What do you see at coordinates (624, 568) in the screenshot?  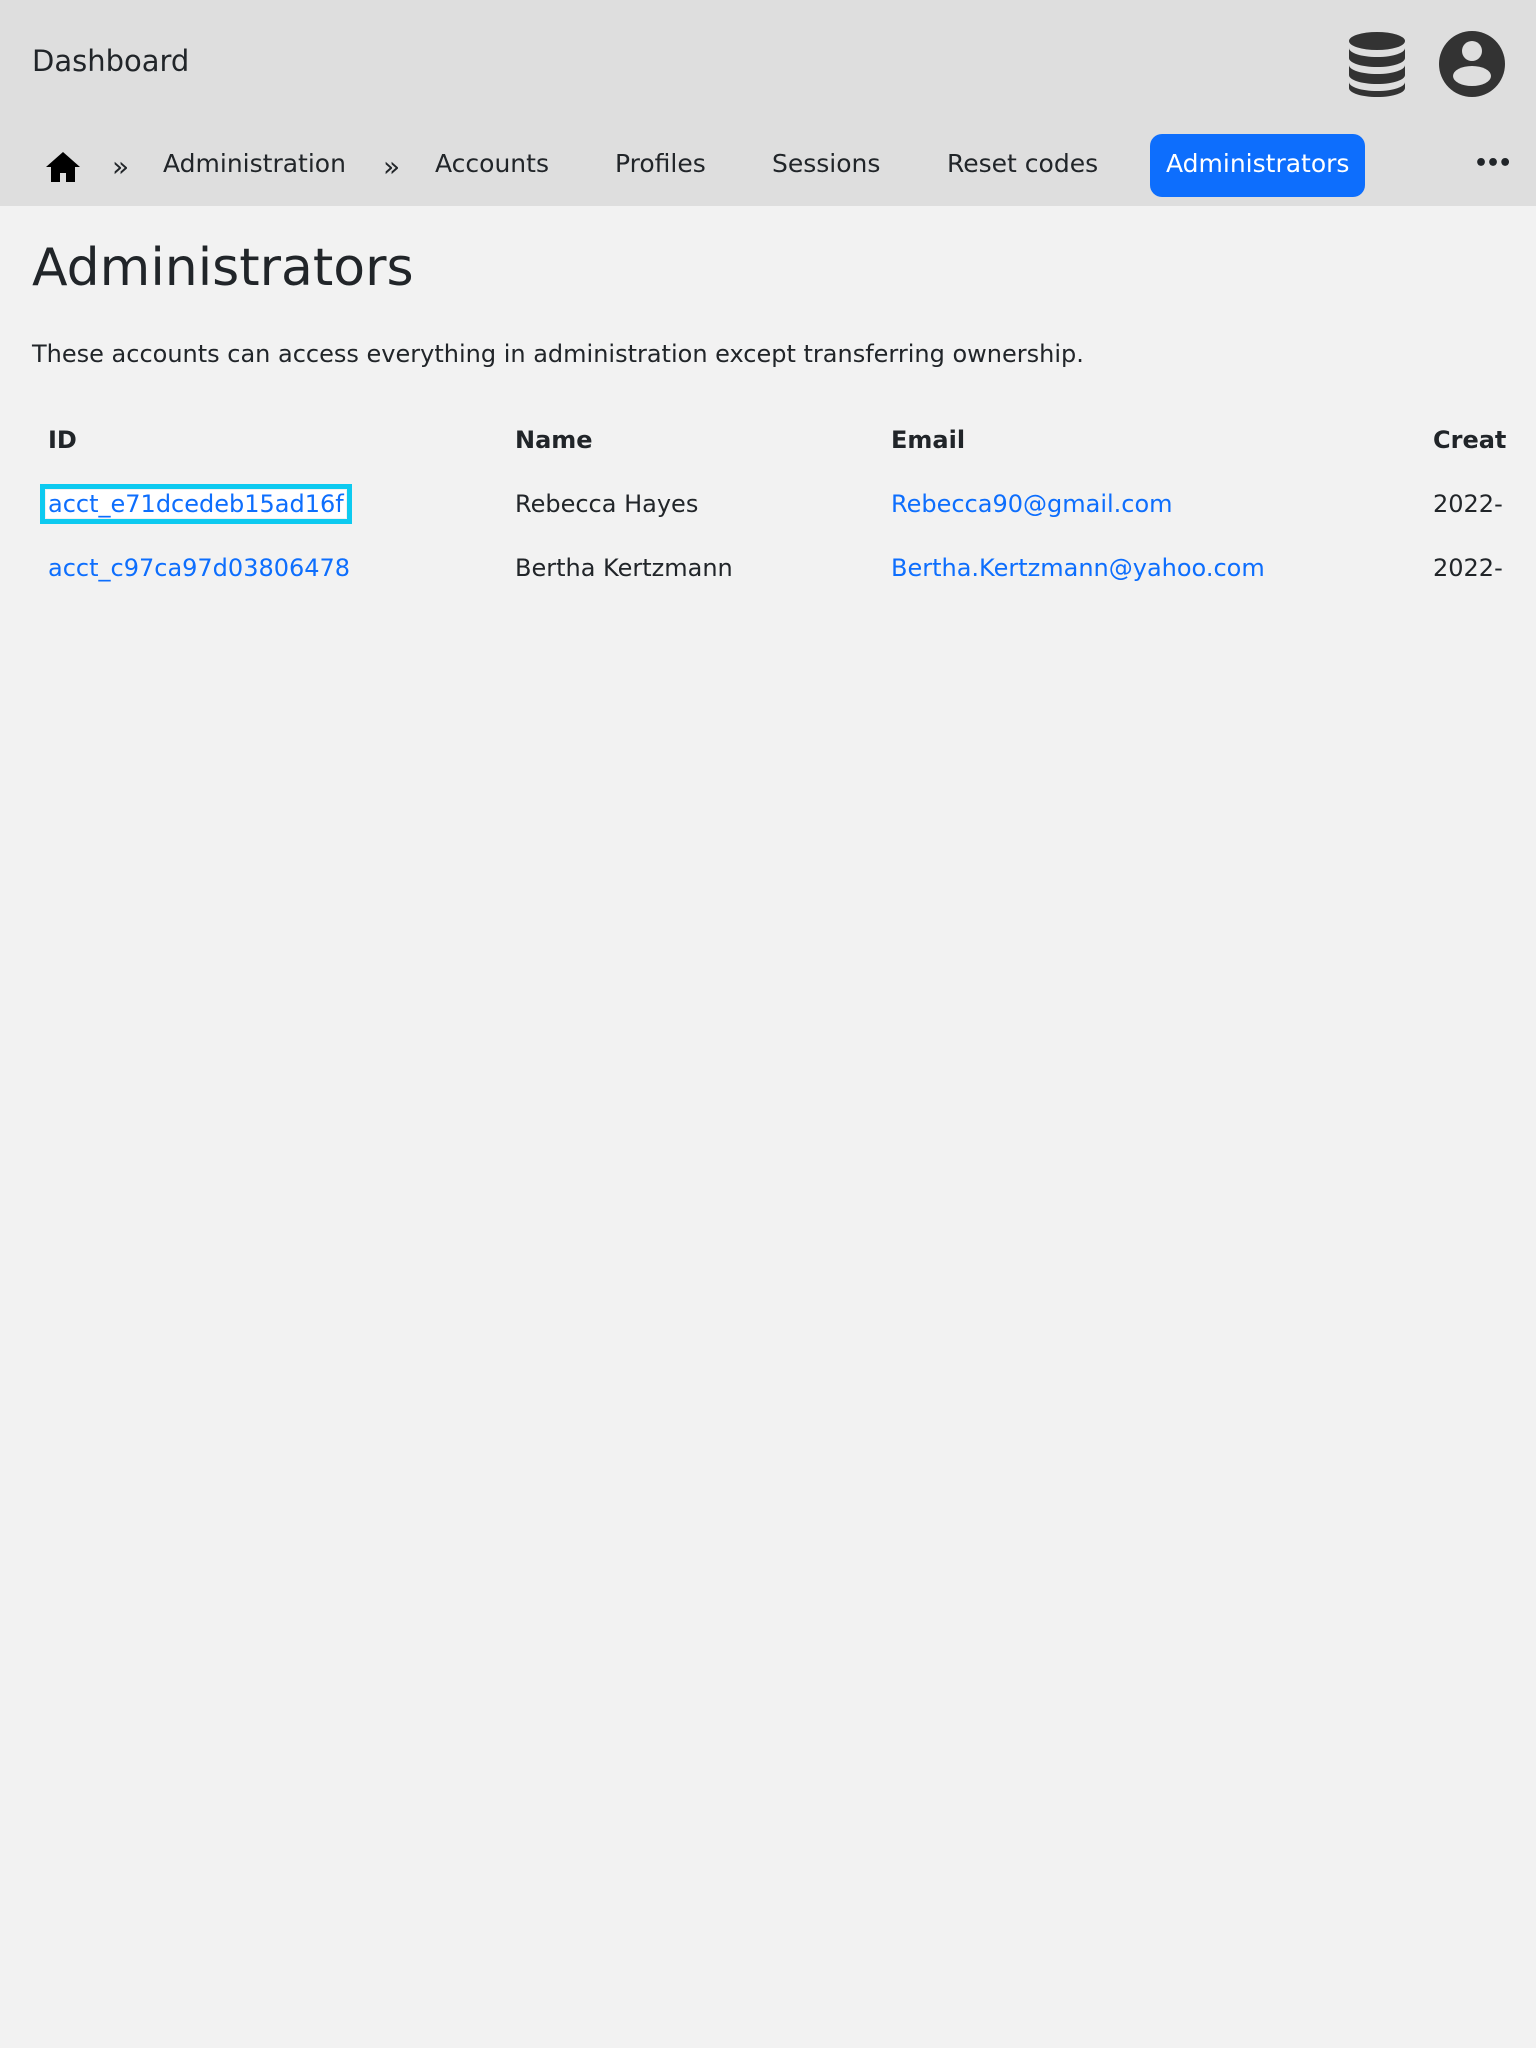 I see `account-name: Bertha Kertzmann` at bounding box center [624, 568].